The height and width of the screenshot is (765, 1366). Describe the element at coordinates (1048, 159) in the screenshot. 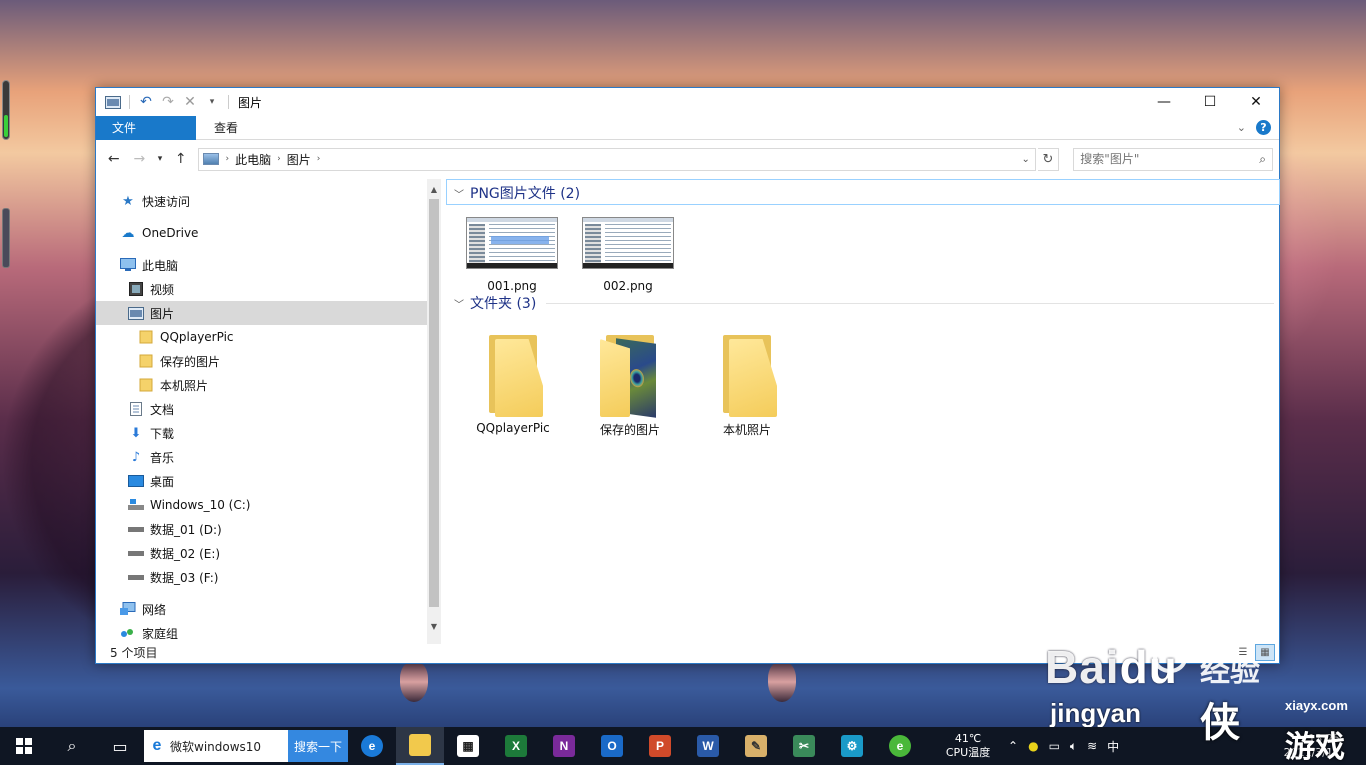

I see `refresh-button: ↻` at that location.